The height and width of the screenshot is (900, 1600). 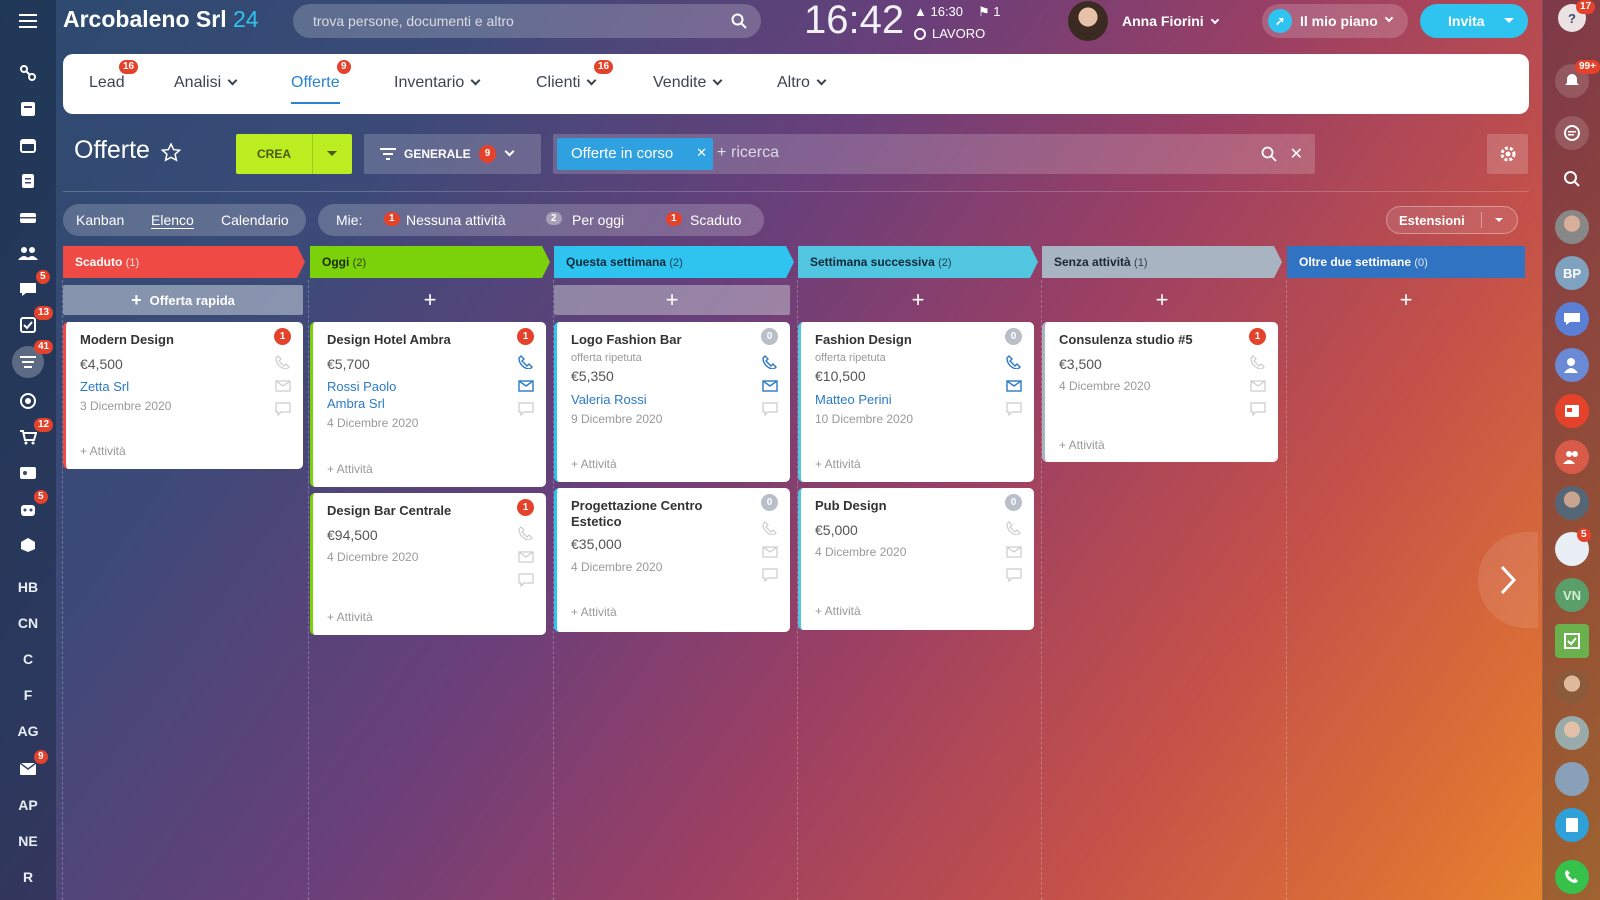 I want to click on user-clock-icon, so click(x=1572, y=365).